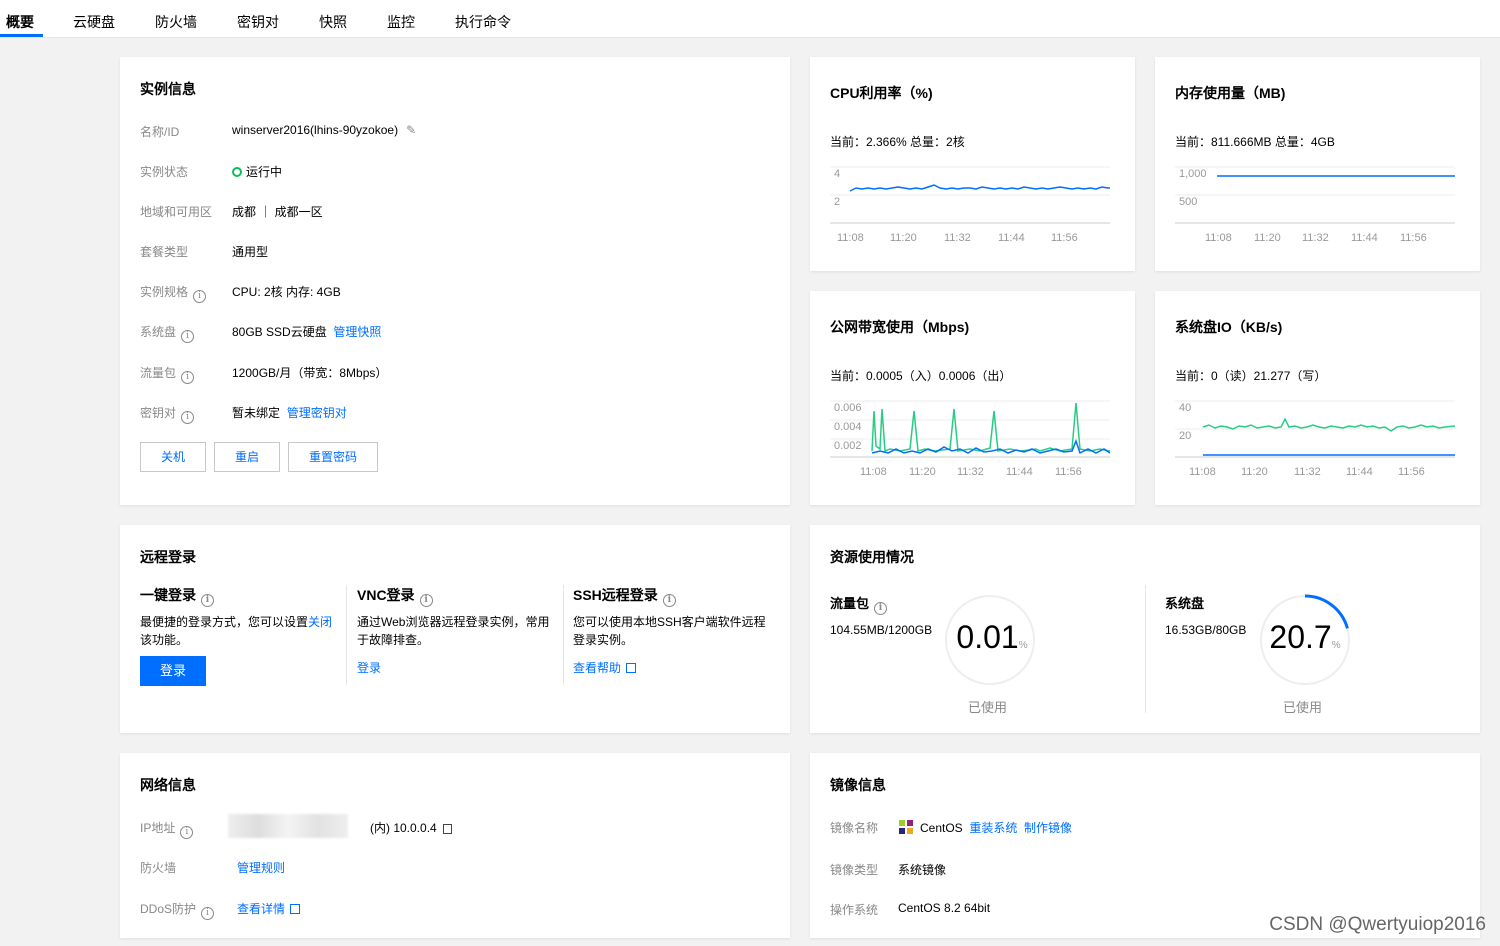 This screenshot has height=946, width=1500. Describe the element at coordinates (854, 828) in the screenshot. I see `image-name-label: 镜像名称` at that location.